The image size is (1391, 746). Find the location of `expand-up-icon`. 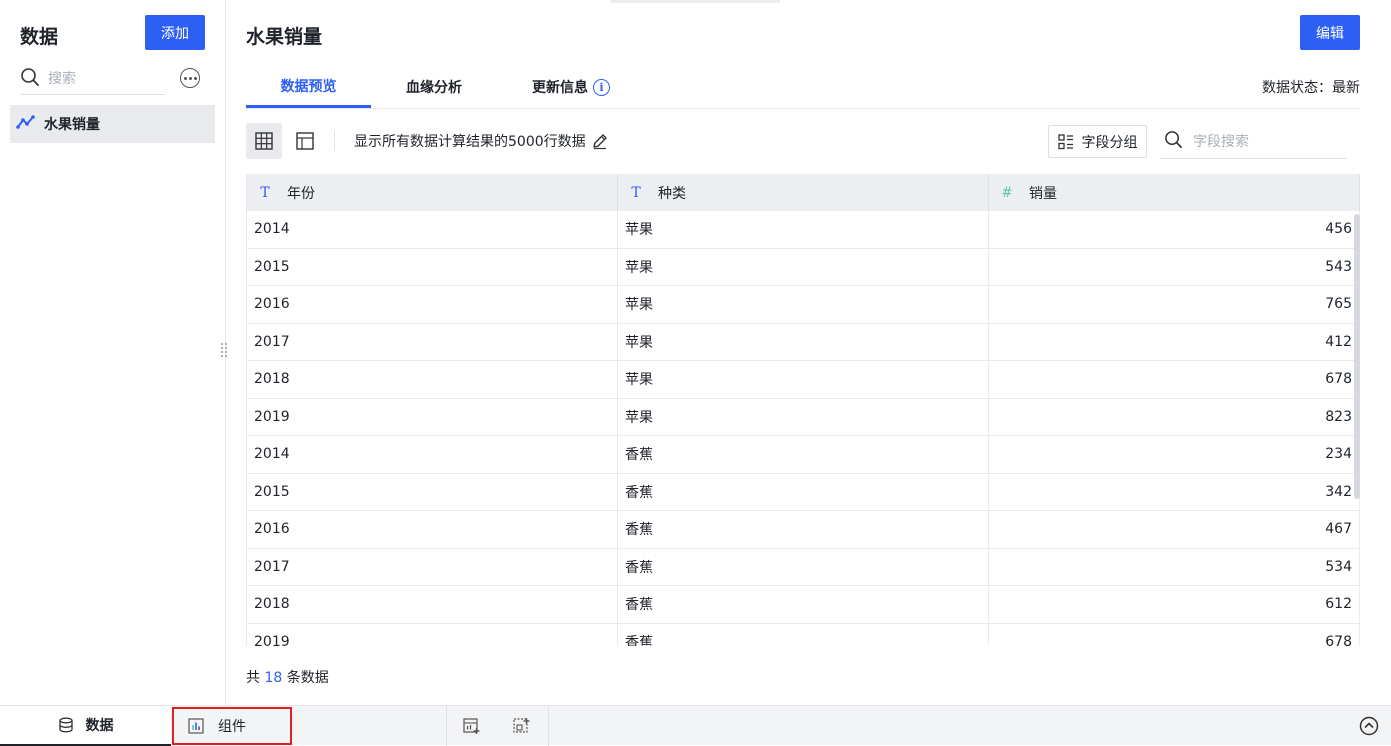

expand-up-icon is located at coordinates (1369, 726).